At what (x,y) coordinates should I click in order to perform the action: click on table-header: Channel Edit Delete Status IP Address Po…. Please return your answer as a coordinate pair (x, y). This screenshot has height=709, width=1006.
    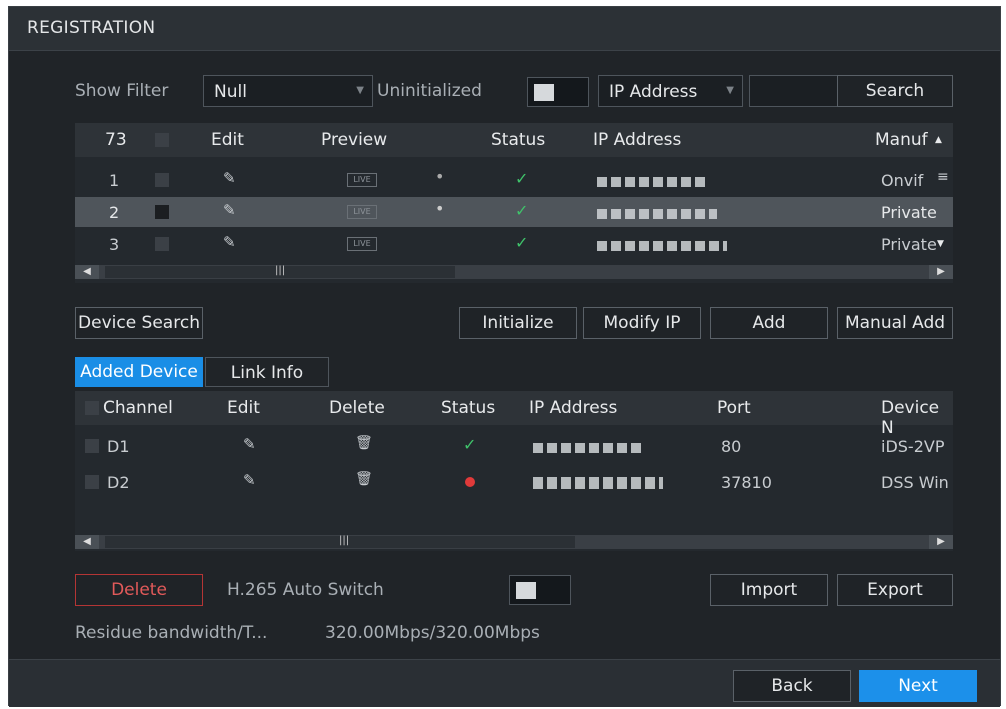
    Looking at the image, I should click on (514, 414).